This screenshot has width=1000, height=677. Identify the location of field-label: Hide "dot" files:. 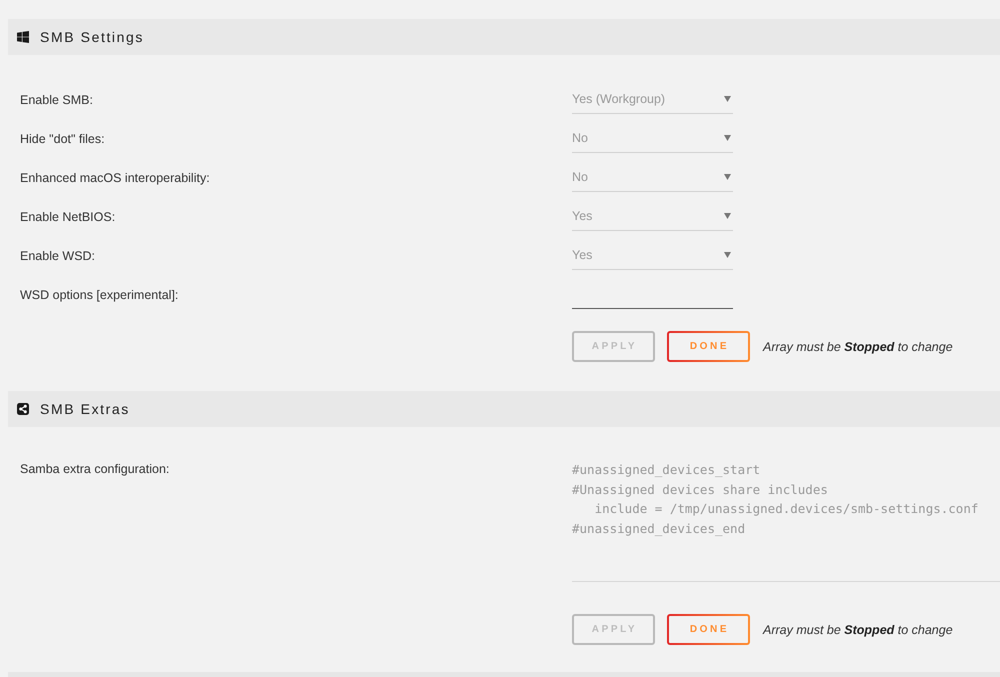
(63, 139).